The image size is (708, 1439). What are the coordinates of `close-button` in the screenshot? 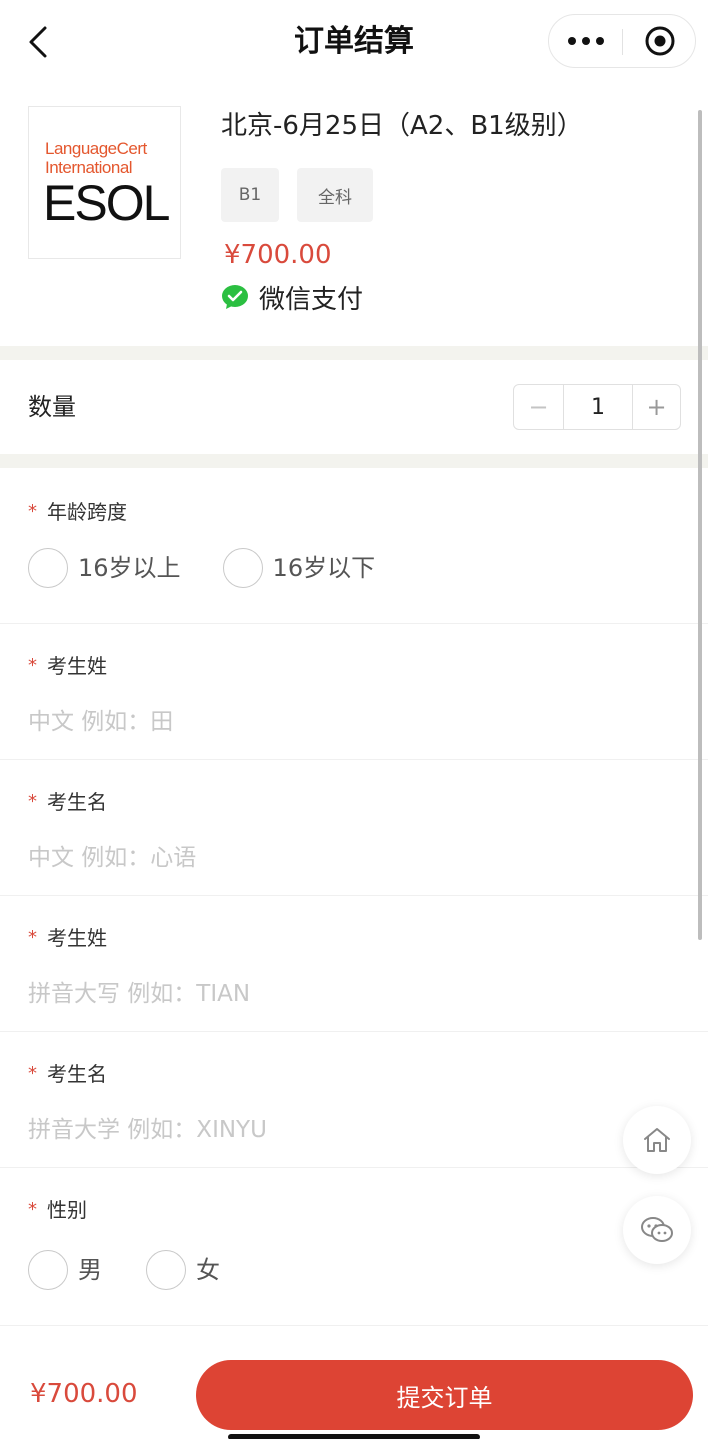 It's located at (660, 41).